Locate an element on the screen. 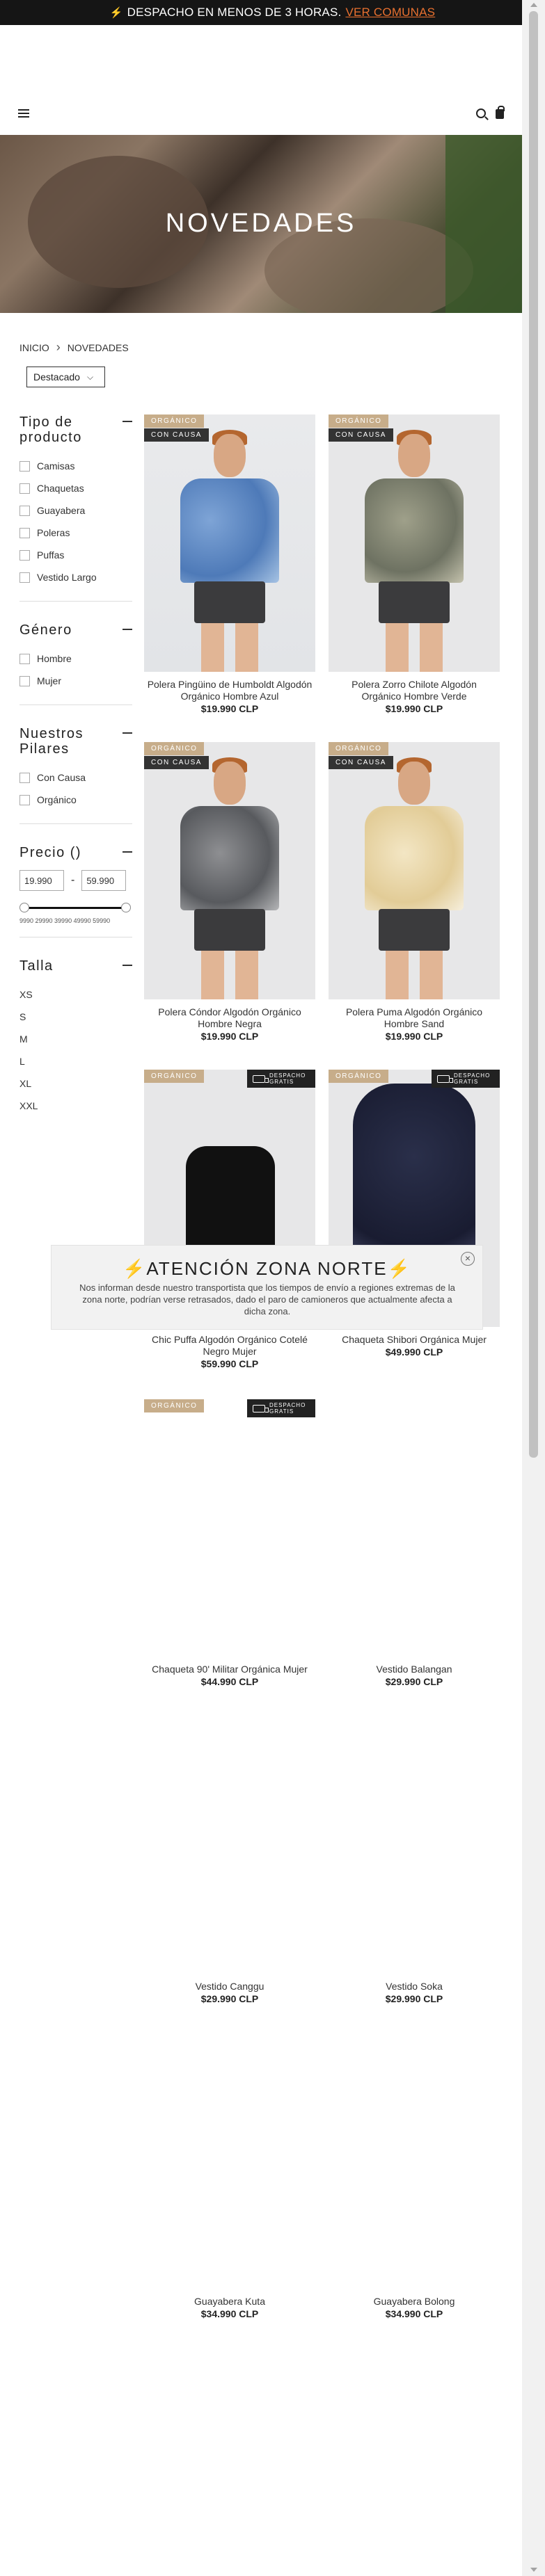 This screenshot has height=2576, width=545. hero-title: NOVEDADES is located at coordinates (261, 223).